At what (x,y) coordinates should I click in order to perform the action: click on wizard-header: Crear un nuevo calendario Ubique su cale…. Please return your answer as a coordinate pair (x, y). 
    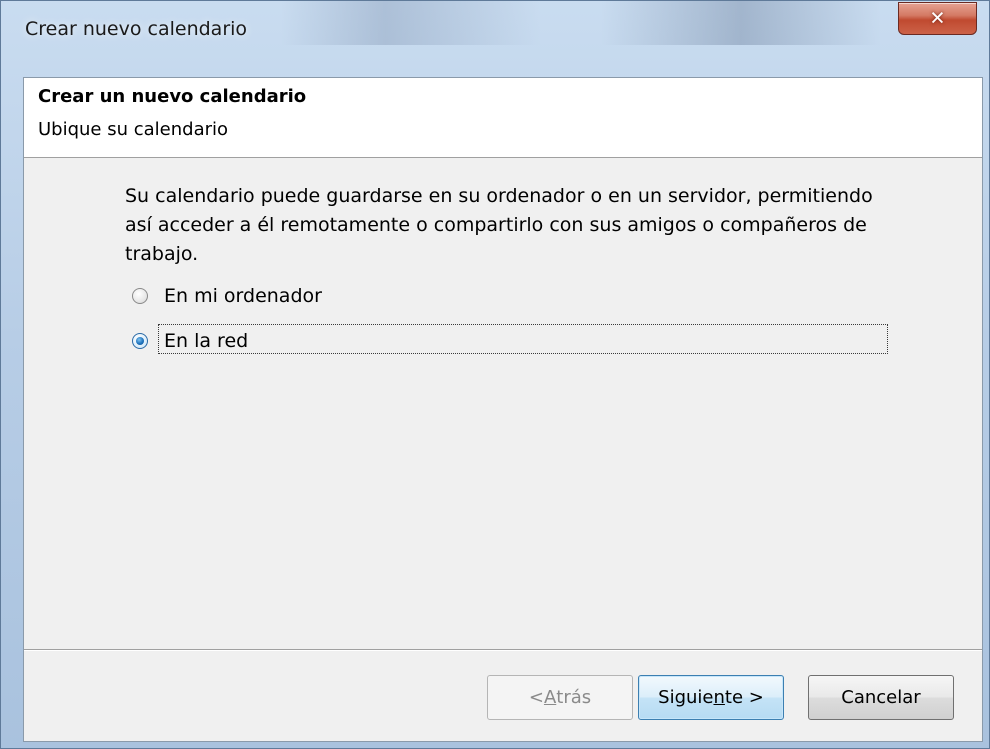
    Looking at the image, I should click on (503, 118).